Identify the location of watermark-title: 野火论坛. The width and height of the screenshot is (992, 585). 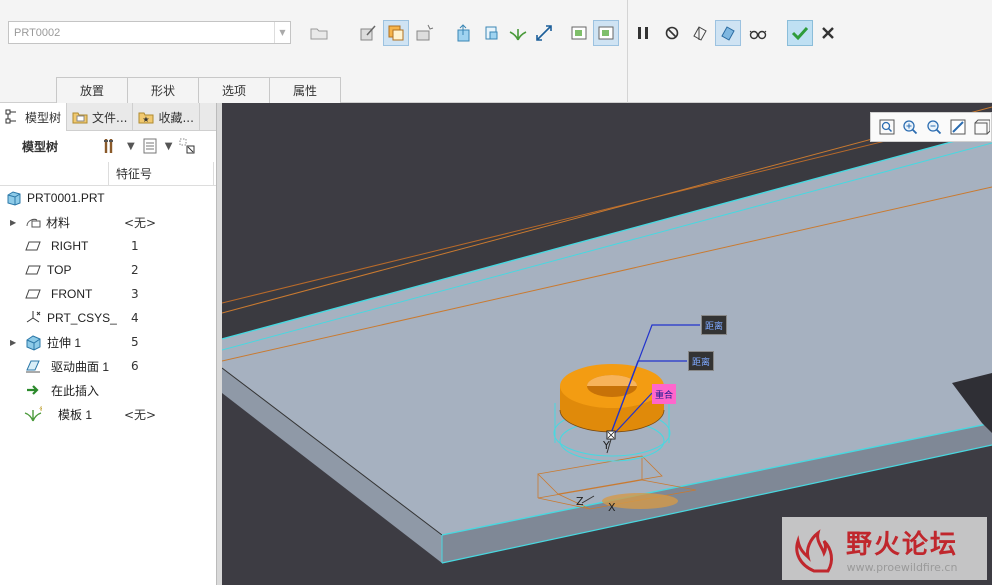
(902, 544).